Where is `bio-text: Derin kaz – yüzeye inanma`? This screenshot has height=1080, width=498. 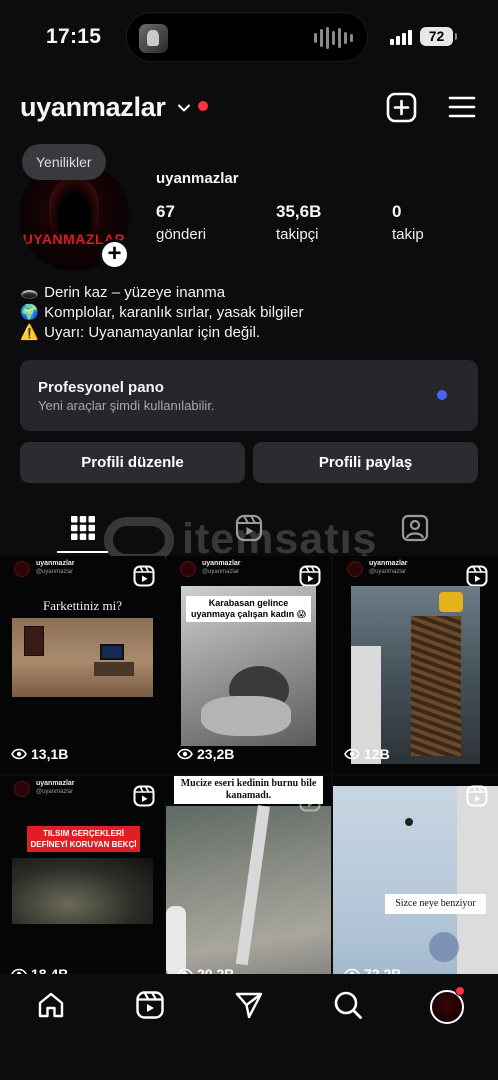 bio-text: Derin kaz – yüzeye inanma is located at coordinates (135, 292).